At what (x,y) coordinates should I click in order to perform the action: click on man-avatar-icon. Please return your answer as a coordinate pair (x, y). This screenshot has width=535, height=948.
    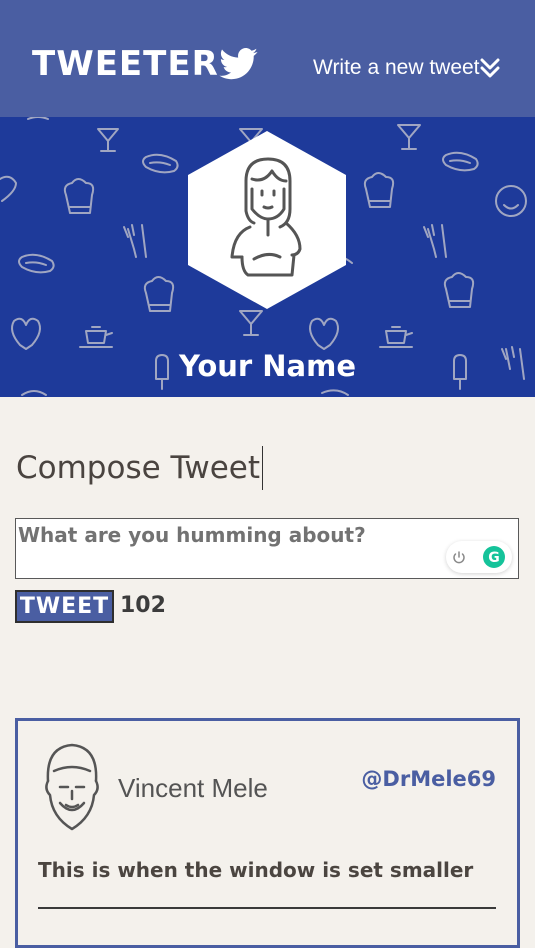
    Looking at the image, I should click on (72, 787).